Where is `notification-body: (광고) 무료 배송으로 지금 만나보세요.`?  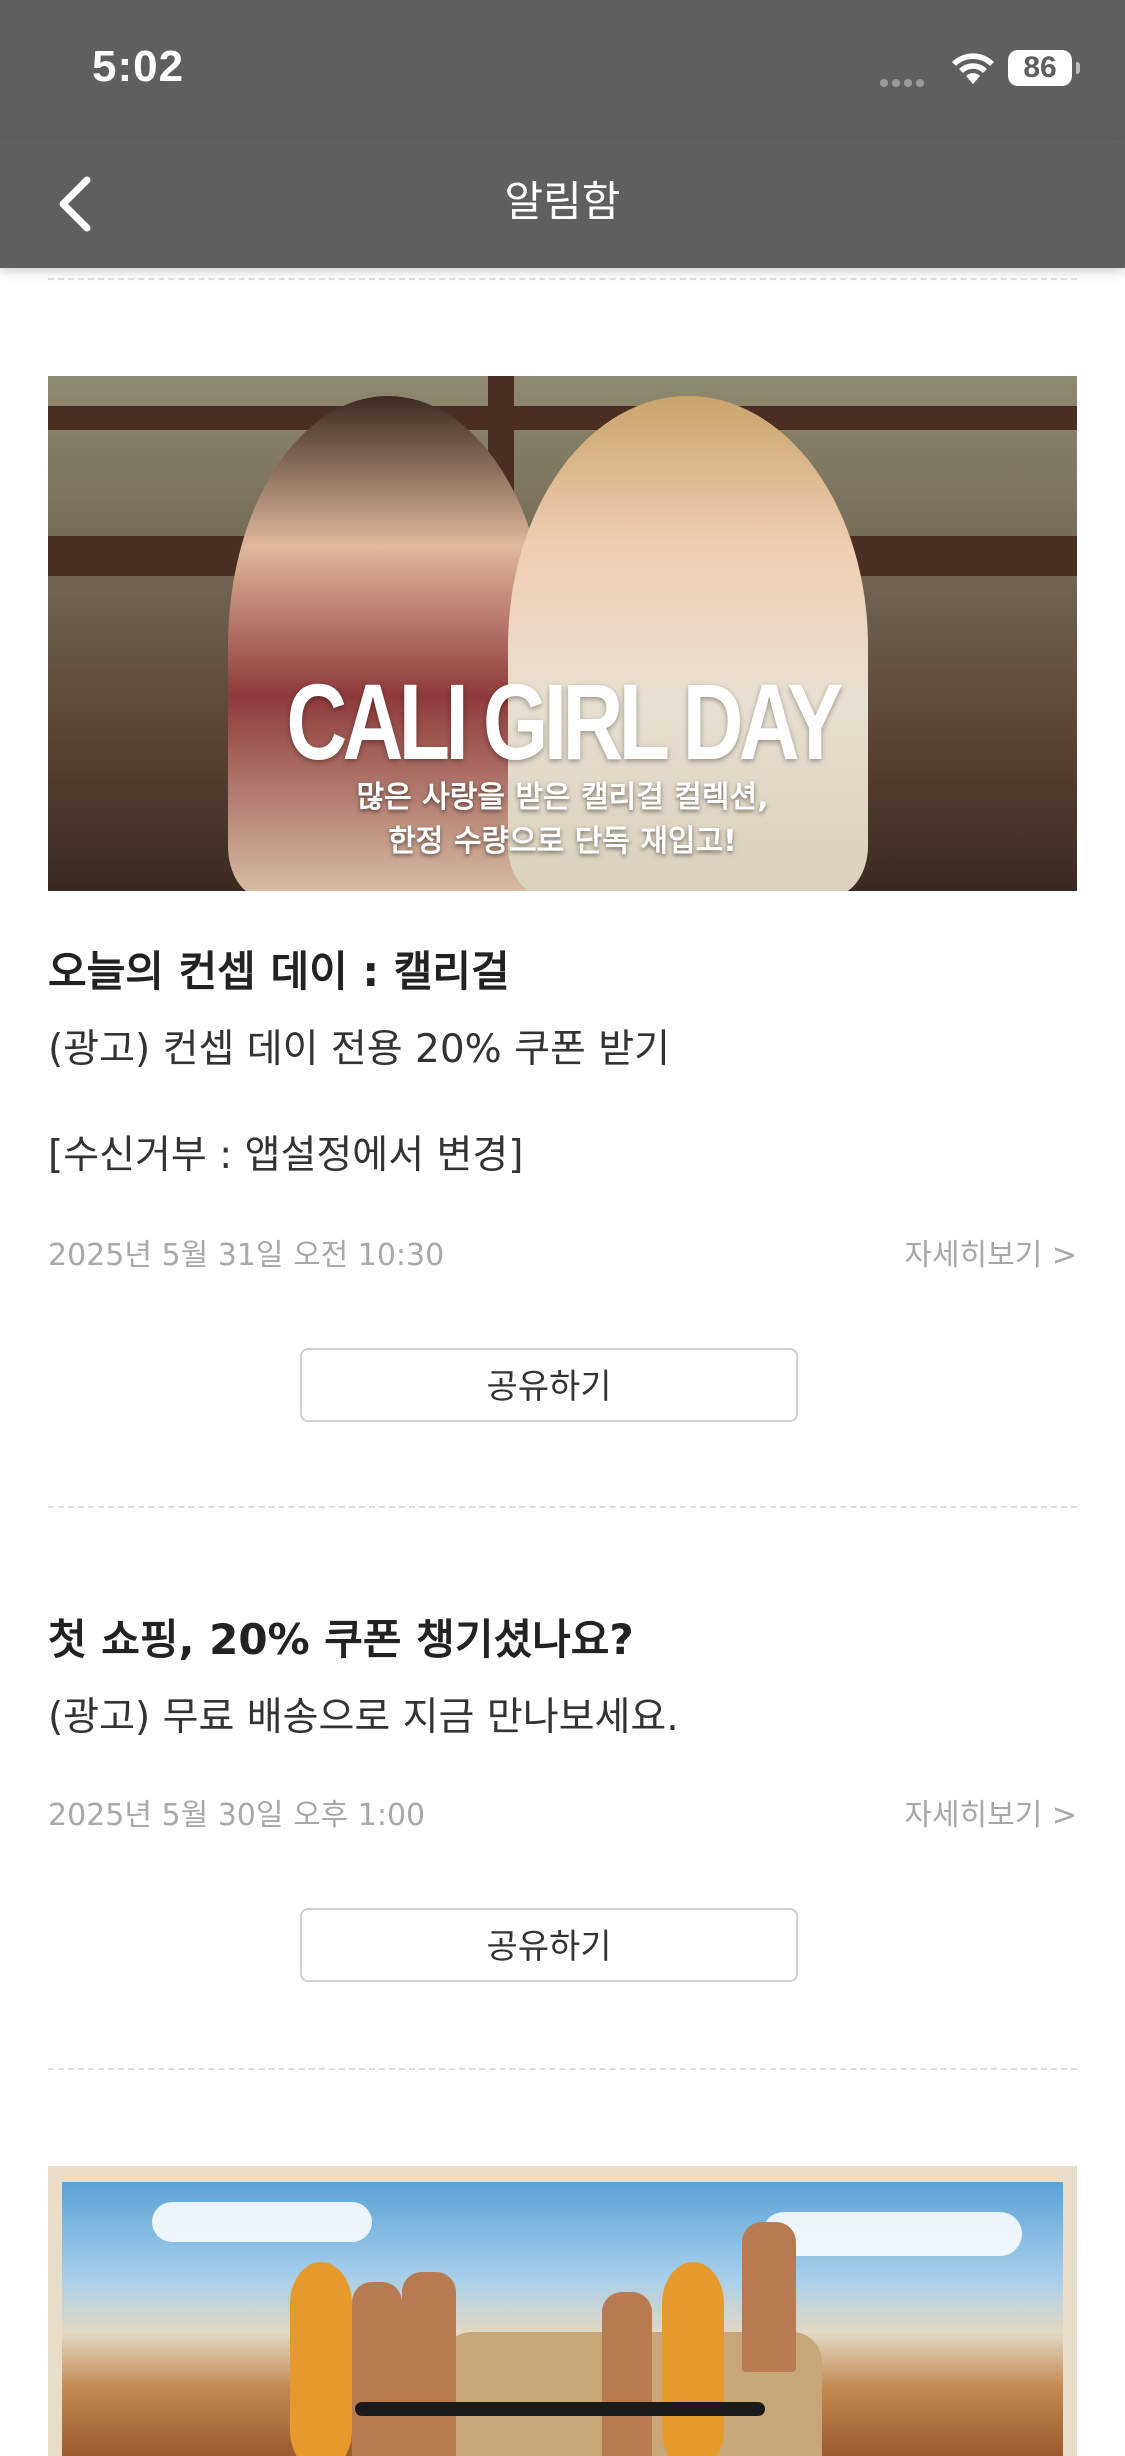
notification-body: (광고) 무료 배송으로 지금 만나보세요. is located at coordinates (363, 1717).